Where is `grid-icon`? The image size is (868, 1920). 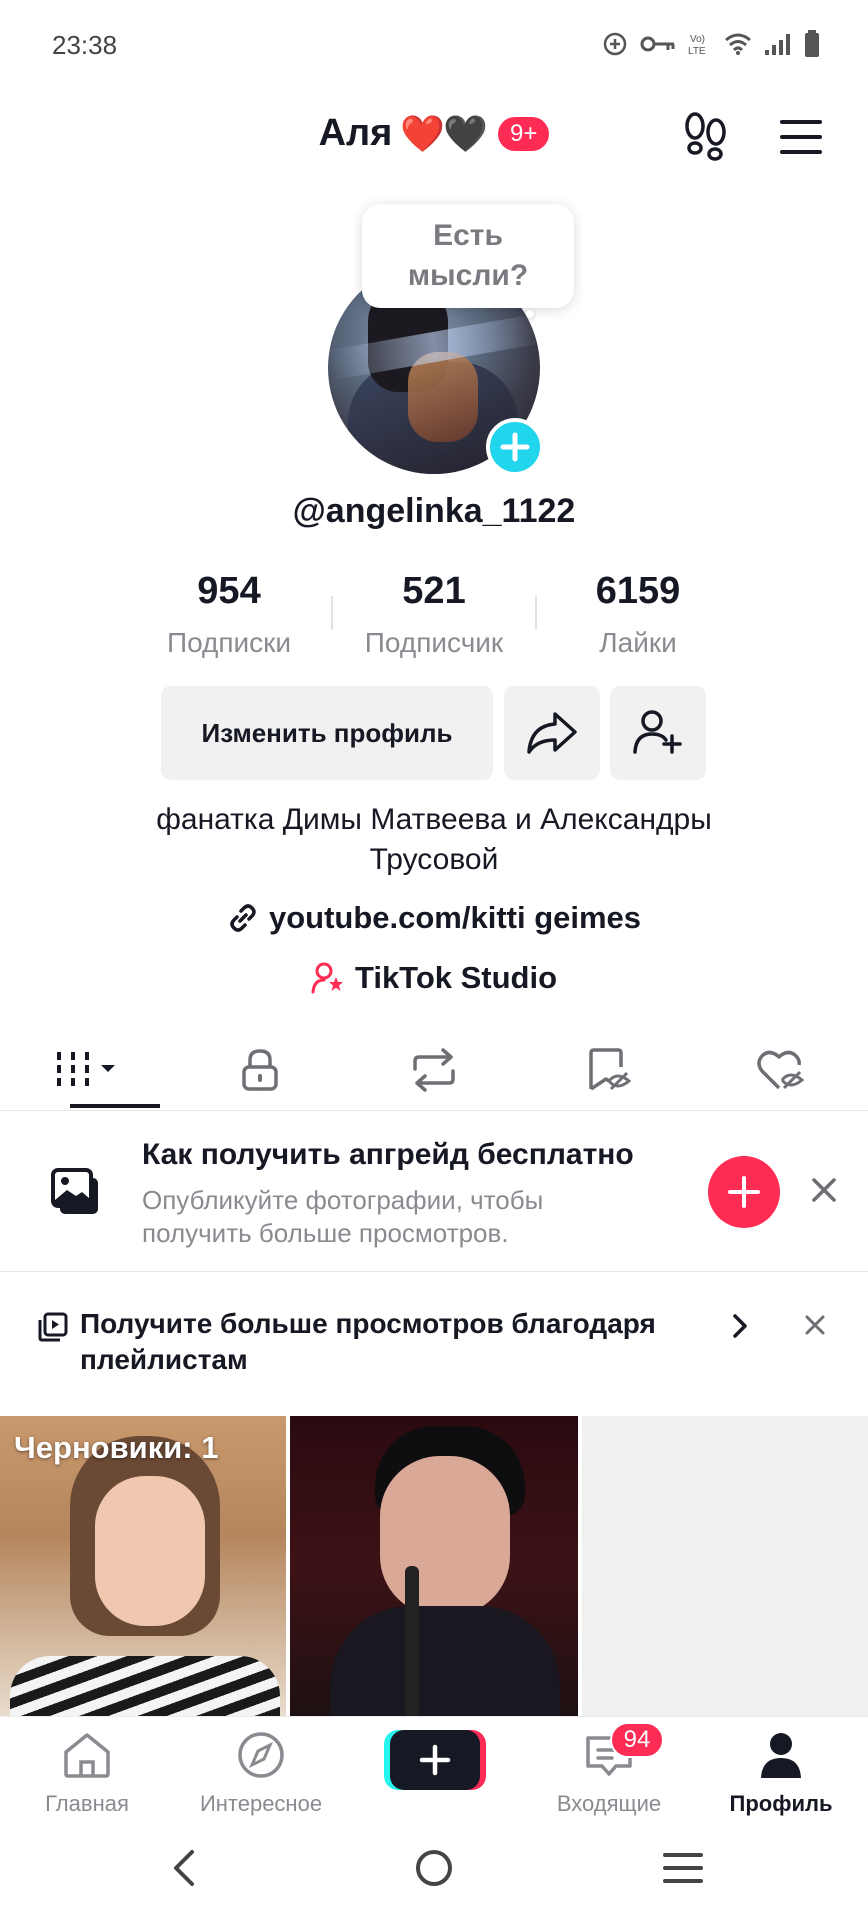
grid-icon is located at coordinates (85, 1069).